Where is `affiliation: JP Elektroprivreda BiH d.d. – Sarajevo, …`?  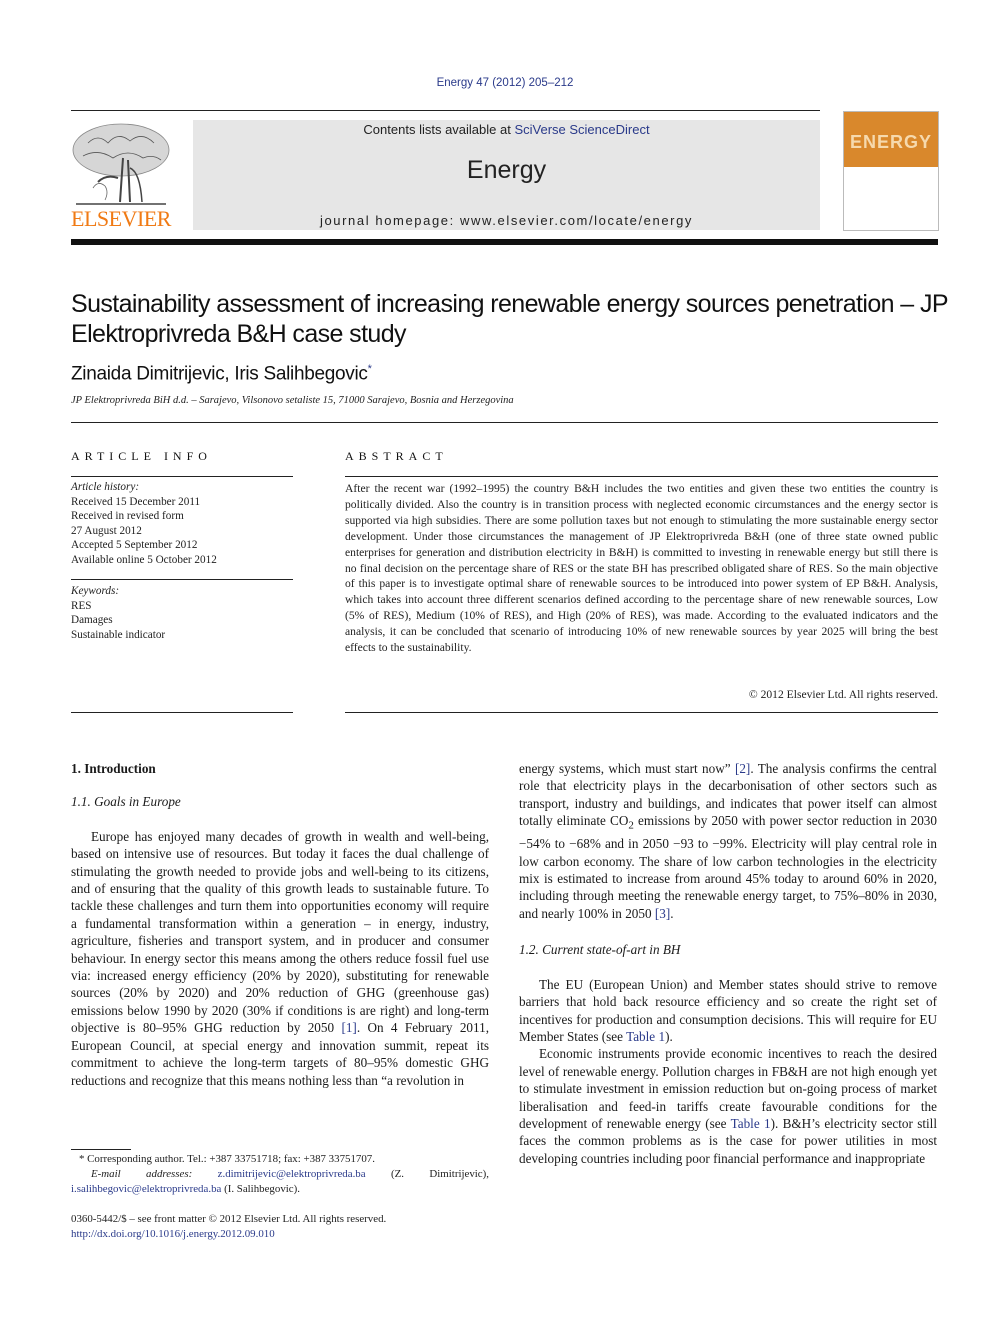 affiliation: JP Elektroprivreda BiH d.d. – Sarajevo, … is located at coordinates (292, 400).